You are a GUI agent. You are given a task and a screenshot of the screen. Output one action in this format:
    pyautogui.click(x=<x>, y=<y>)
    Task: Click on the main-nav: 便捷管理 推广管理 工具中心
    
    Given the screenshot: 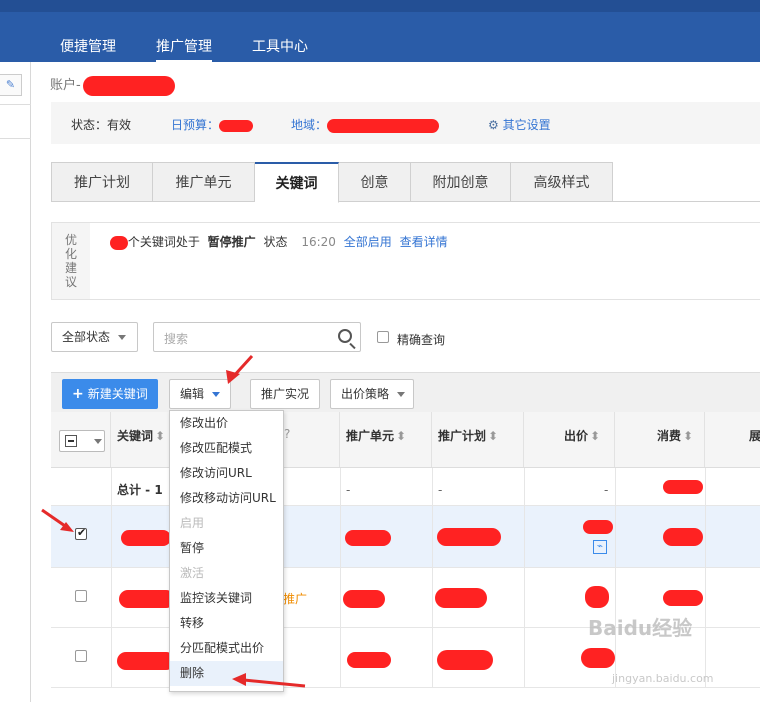 What is the action you would take?
    pyautogui.click(x=204, y=49)
    